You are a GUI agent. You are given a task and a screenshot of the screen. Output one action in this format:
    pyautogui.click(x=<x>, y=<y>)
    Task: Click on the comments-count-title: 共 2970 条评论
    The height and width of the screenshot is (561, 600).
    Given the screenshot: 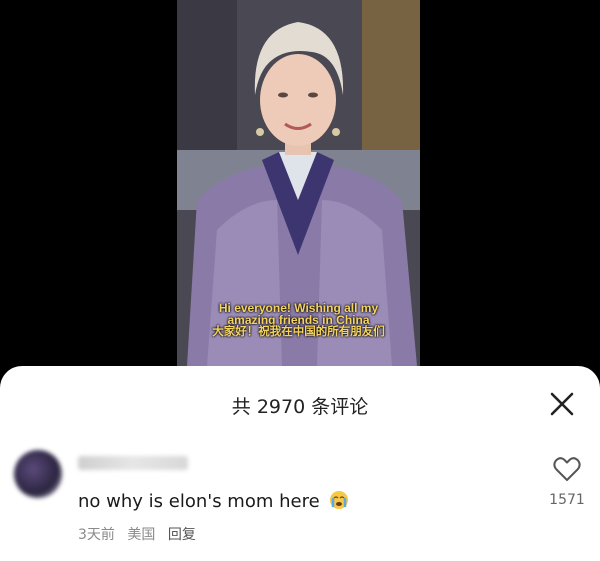 What is the action you would take?
    pyautogui.click(x=300, y=407)
    